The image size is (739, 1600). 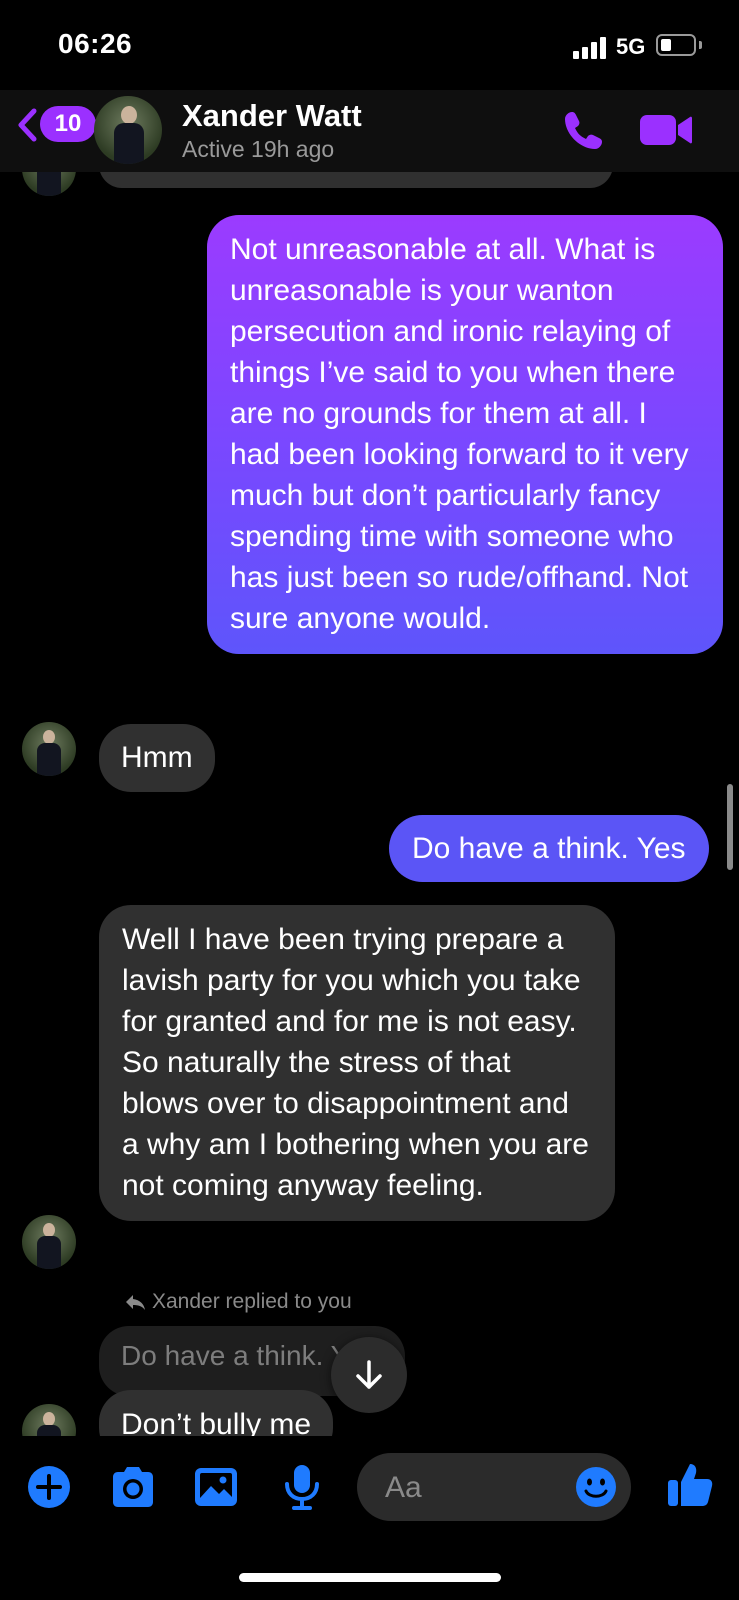 What do you see at coordinates (68, 124) in the screenshot?
I see `unread-count-badge: 10` at bounding box center [68, 124].